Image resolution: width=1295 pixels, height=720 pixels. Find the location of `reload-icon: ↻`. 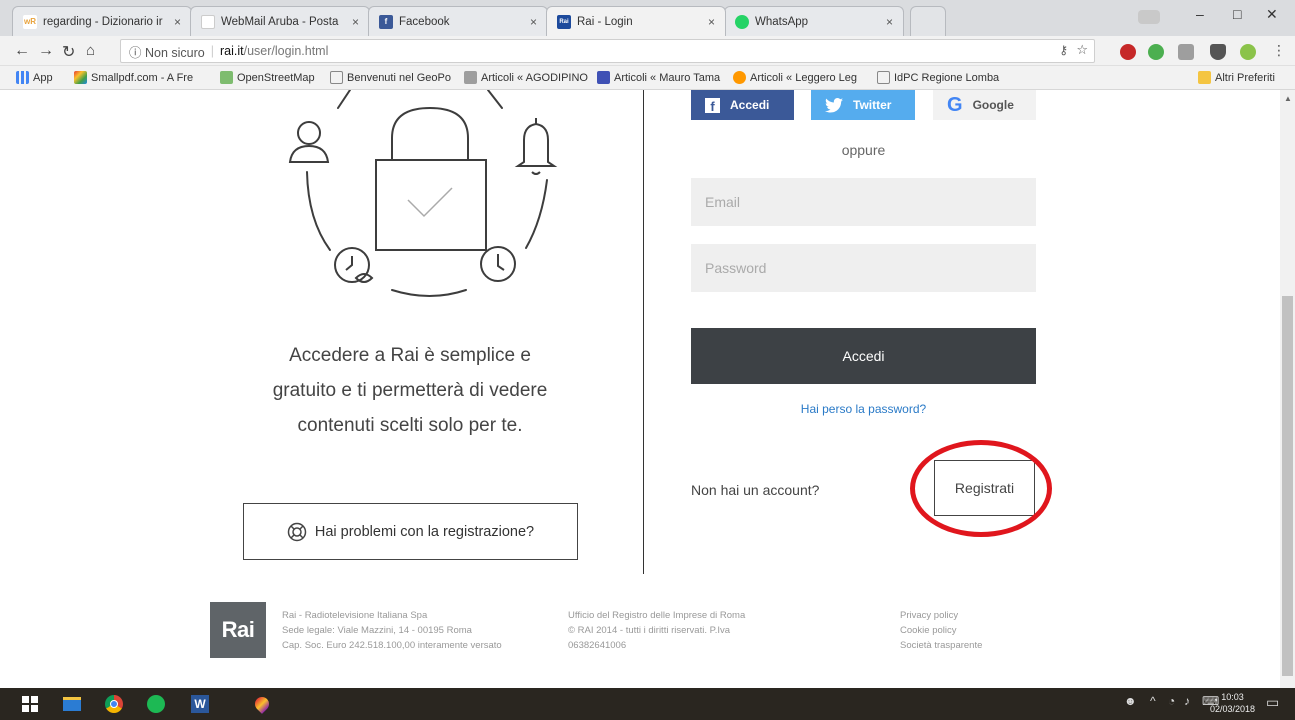

reload-icon: ↻ is located at coordinates (68, 52).